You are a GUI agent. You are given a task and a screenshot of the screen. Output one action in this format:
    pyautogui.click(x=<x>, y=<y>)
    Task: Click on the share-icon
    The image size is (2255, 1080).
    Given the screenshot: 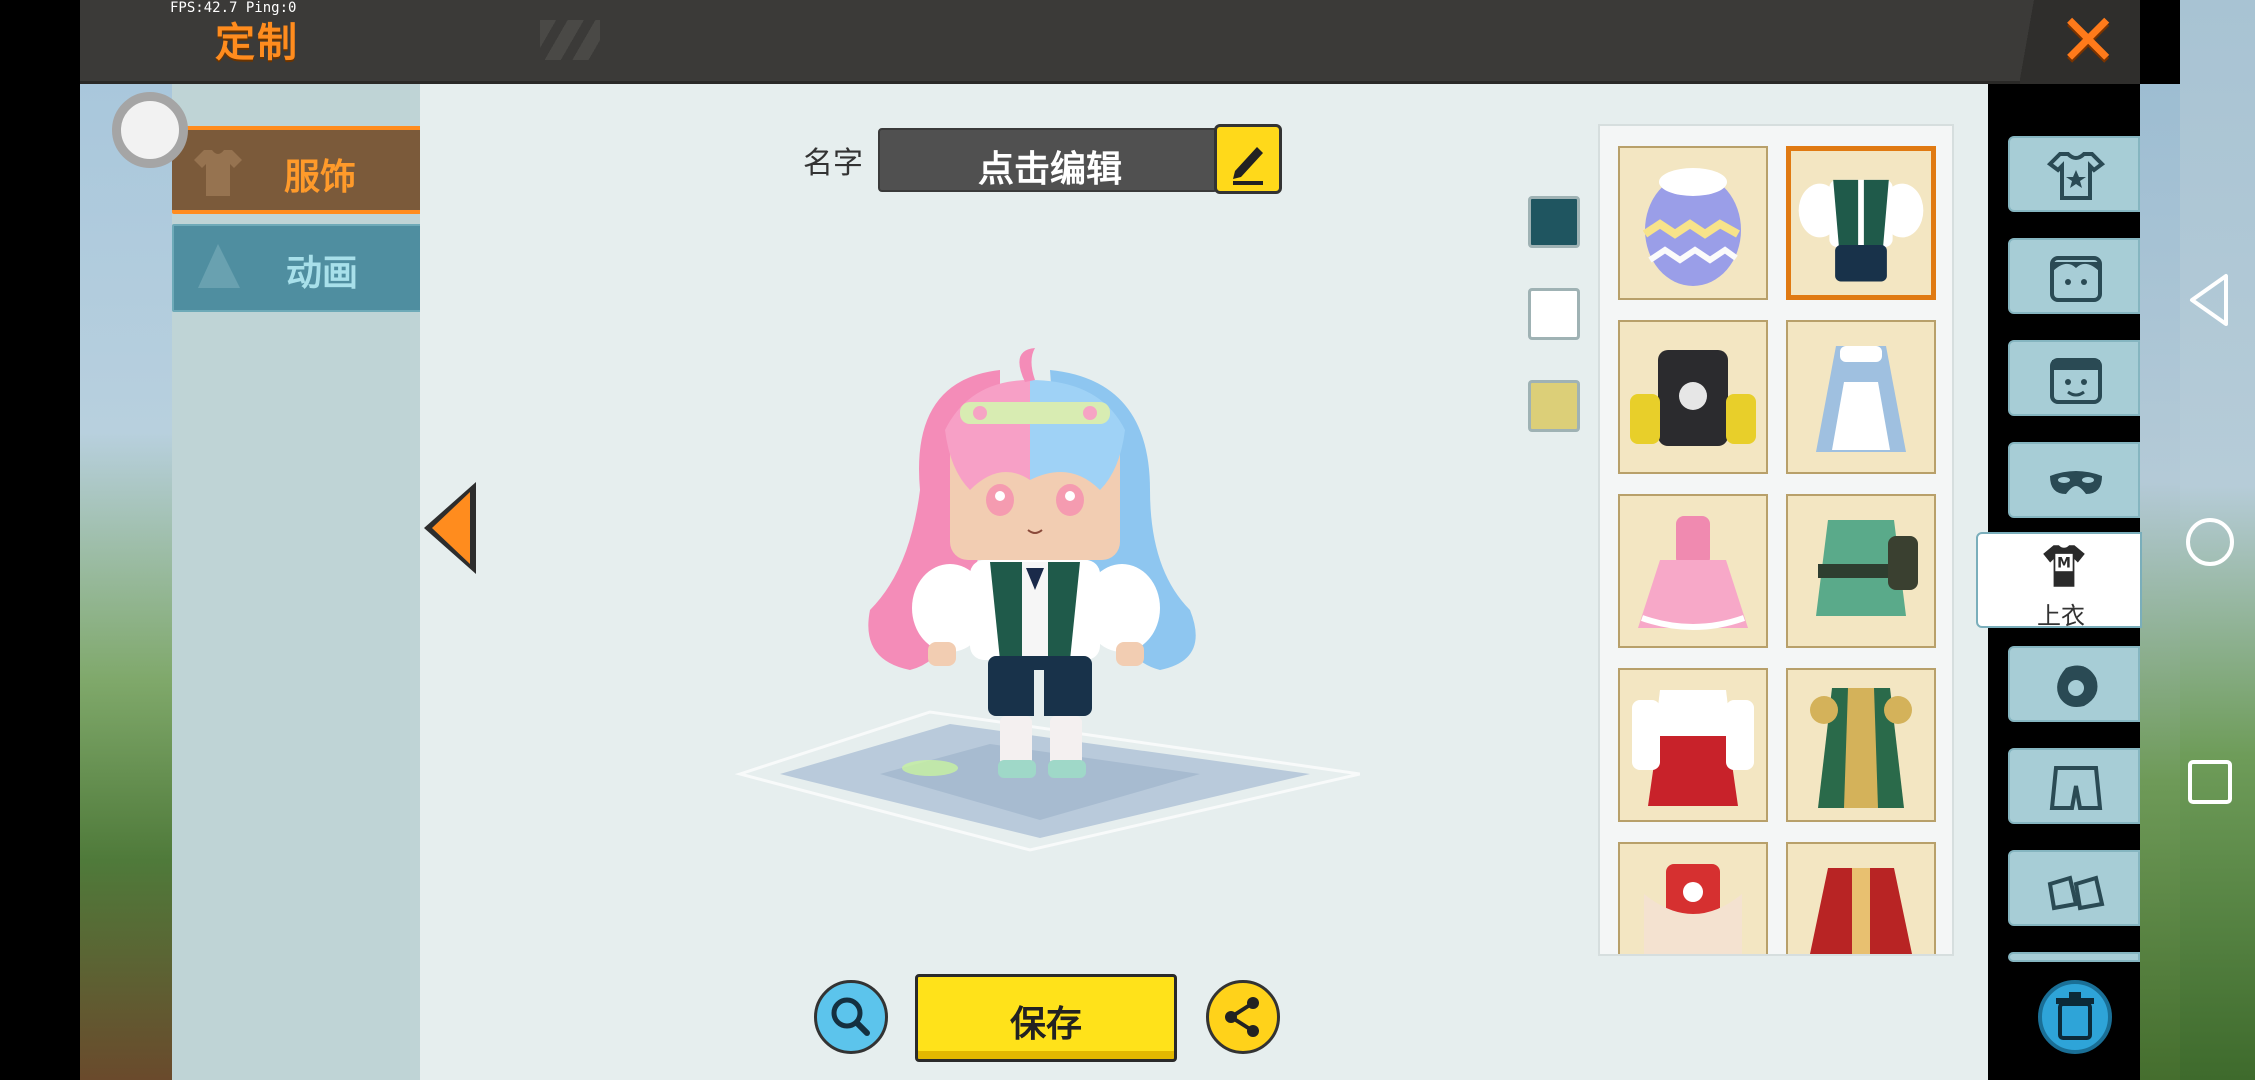 What is the action you would take?
    pyautogui.click(x=1242, y=1017)
    